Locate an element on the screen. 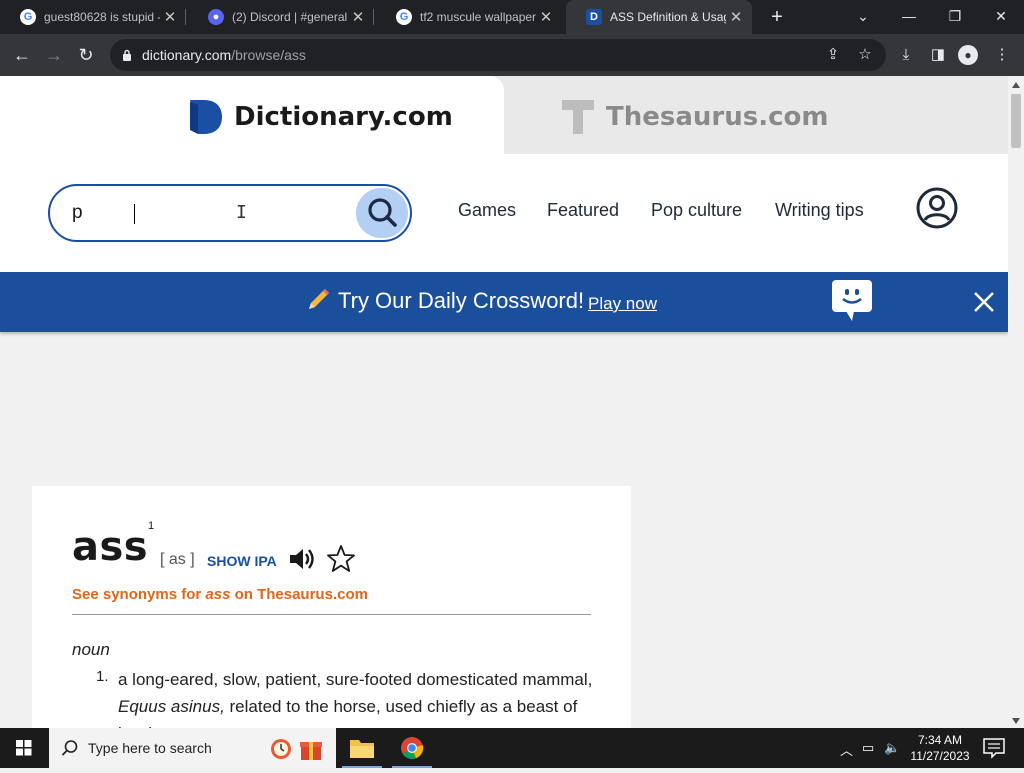 Image resolution: width=1024 pixels, height=773 pixels. browser-tab: G guest80628 is stupid - ✕ is located at coordinates (93, 17).